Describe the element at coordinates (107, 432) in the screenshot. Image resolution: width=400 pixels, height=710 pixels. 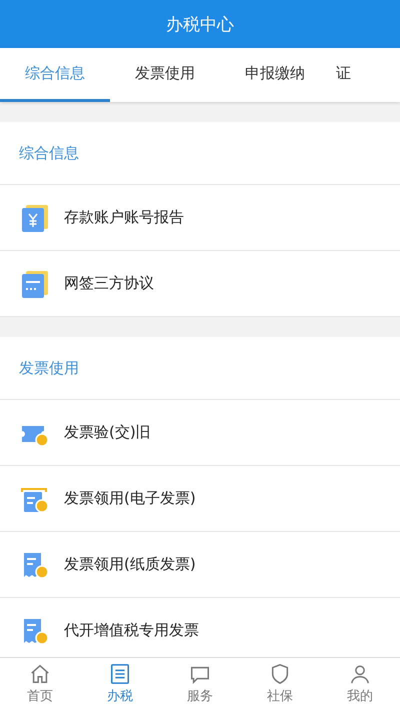
I see `menu-item-label: 发票验(交)旧` at that location.